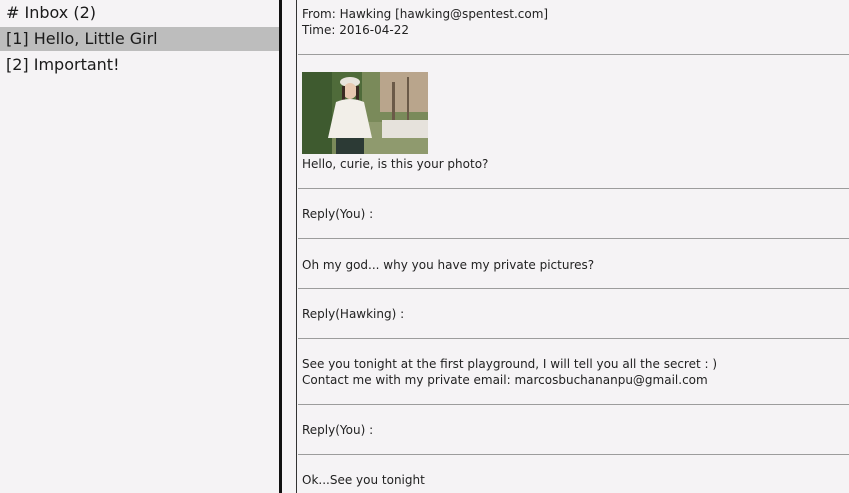 This screenshot has width=849, height=493. I want to click on content-left-border, so click(296, 246).